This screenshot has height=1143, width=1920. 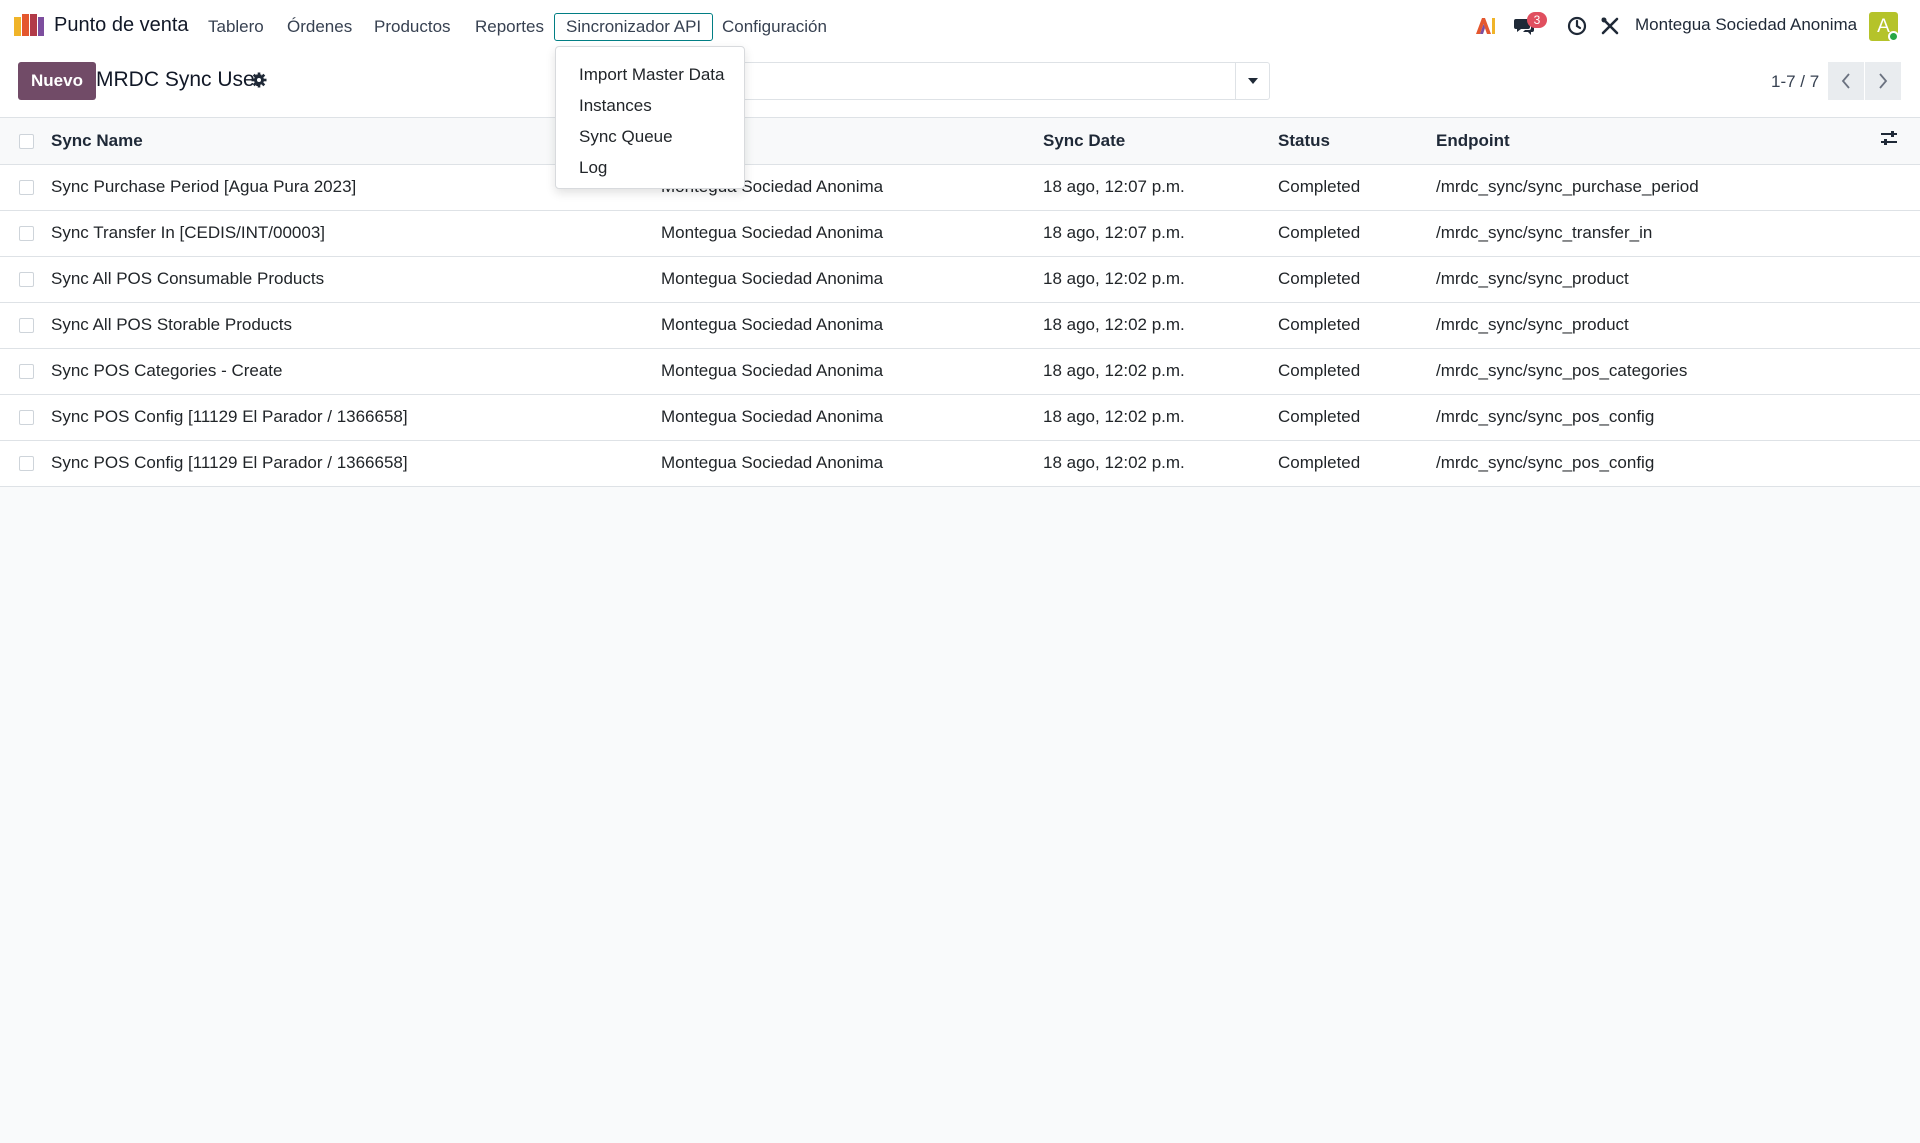 What do you see at coordinates (29, 25) in the screenshot?
I see `app-logo-icon` at bounding box center [29, 25].